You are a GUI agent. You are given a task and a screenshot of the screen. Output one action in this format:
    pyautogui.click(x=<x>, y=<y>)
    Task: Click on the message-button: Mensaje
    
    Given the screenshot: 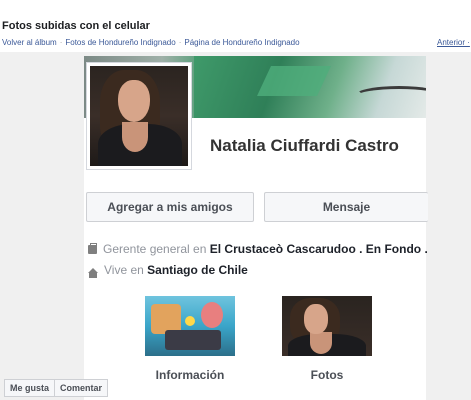 What is the action you would take?
    pyautogui.click(x=346, y=207)
    